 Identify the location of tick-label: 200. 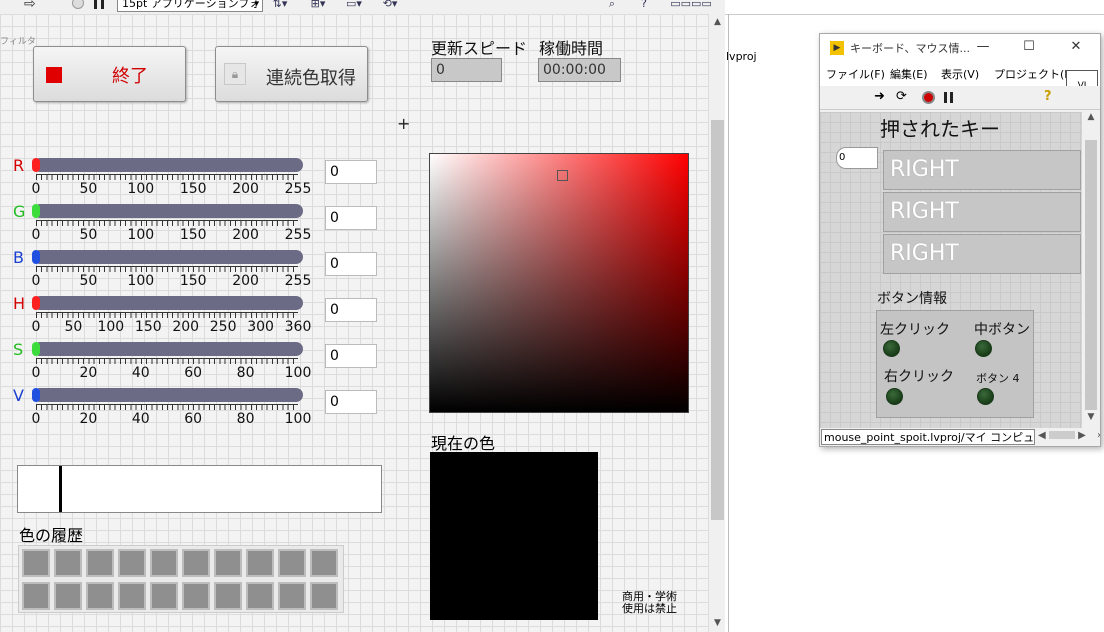
(245, 281).